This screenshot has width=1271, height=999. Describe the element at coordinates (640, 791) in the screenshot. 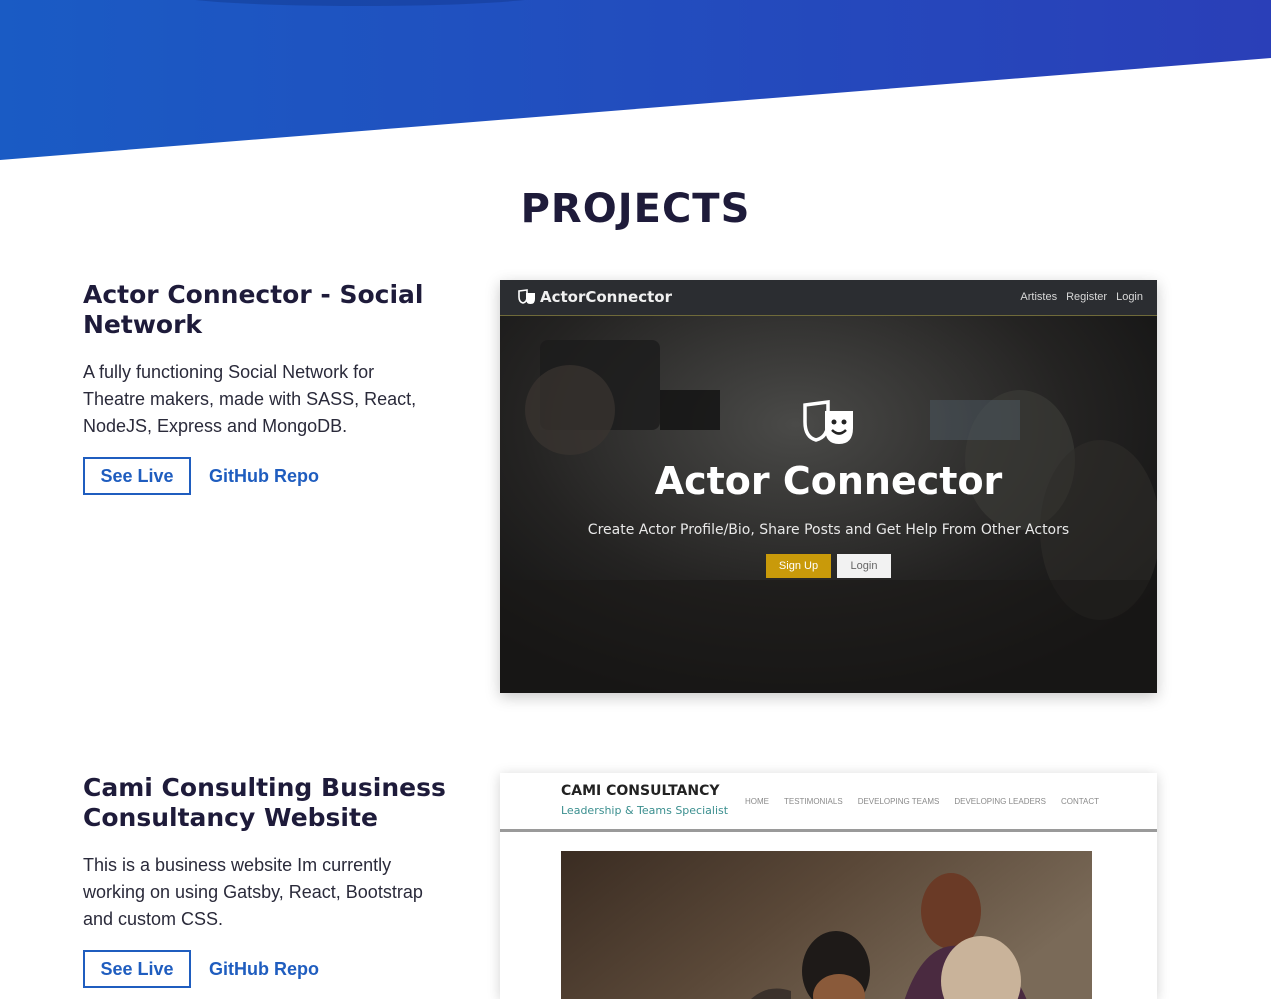

I see `preview-brand: CAMI CONSULTANCY` at that location.